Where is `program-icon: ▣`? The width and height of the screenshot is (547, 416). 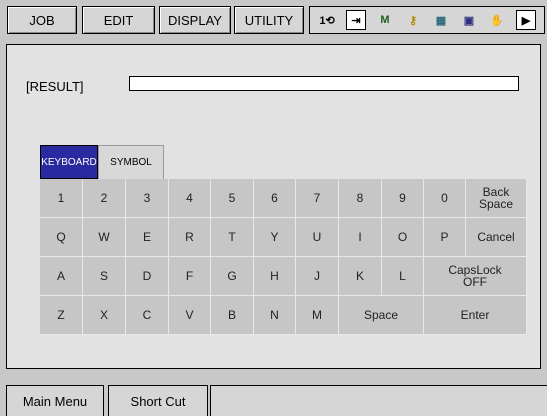
program-icon: ▣ is located at coordinates (469, 20).